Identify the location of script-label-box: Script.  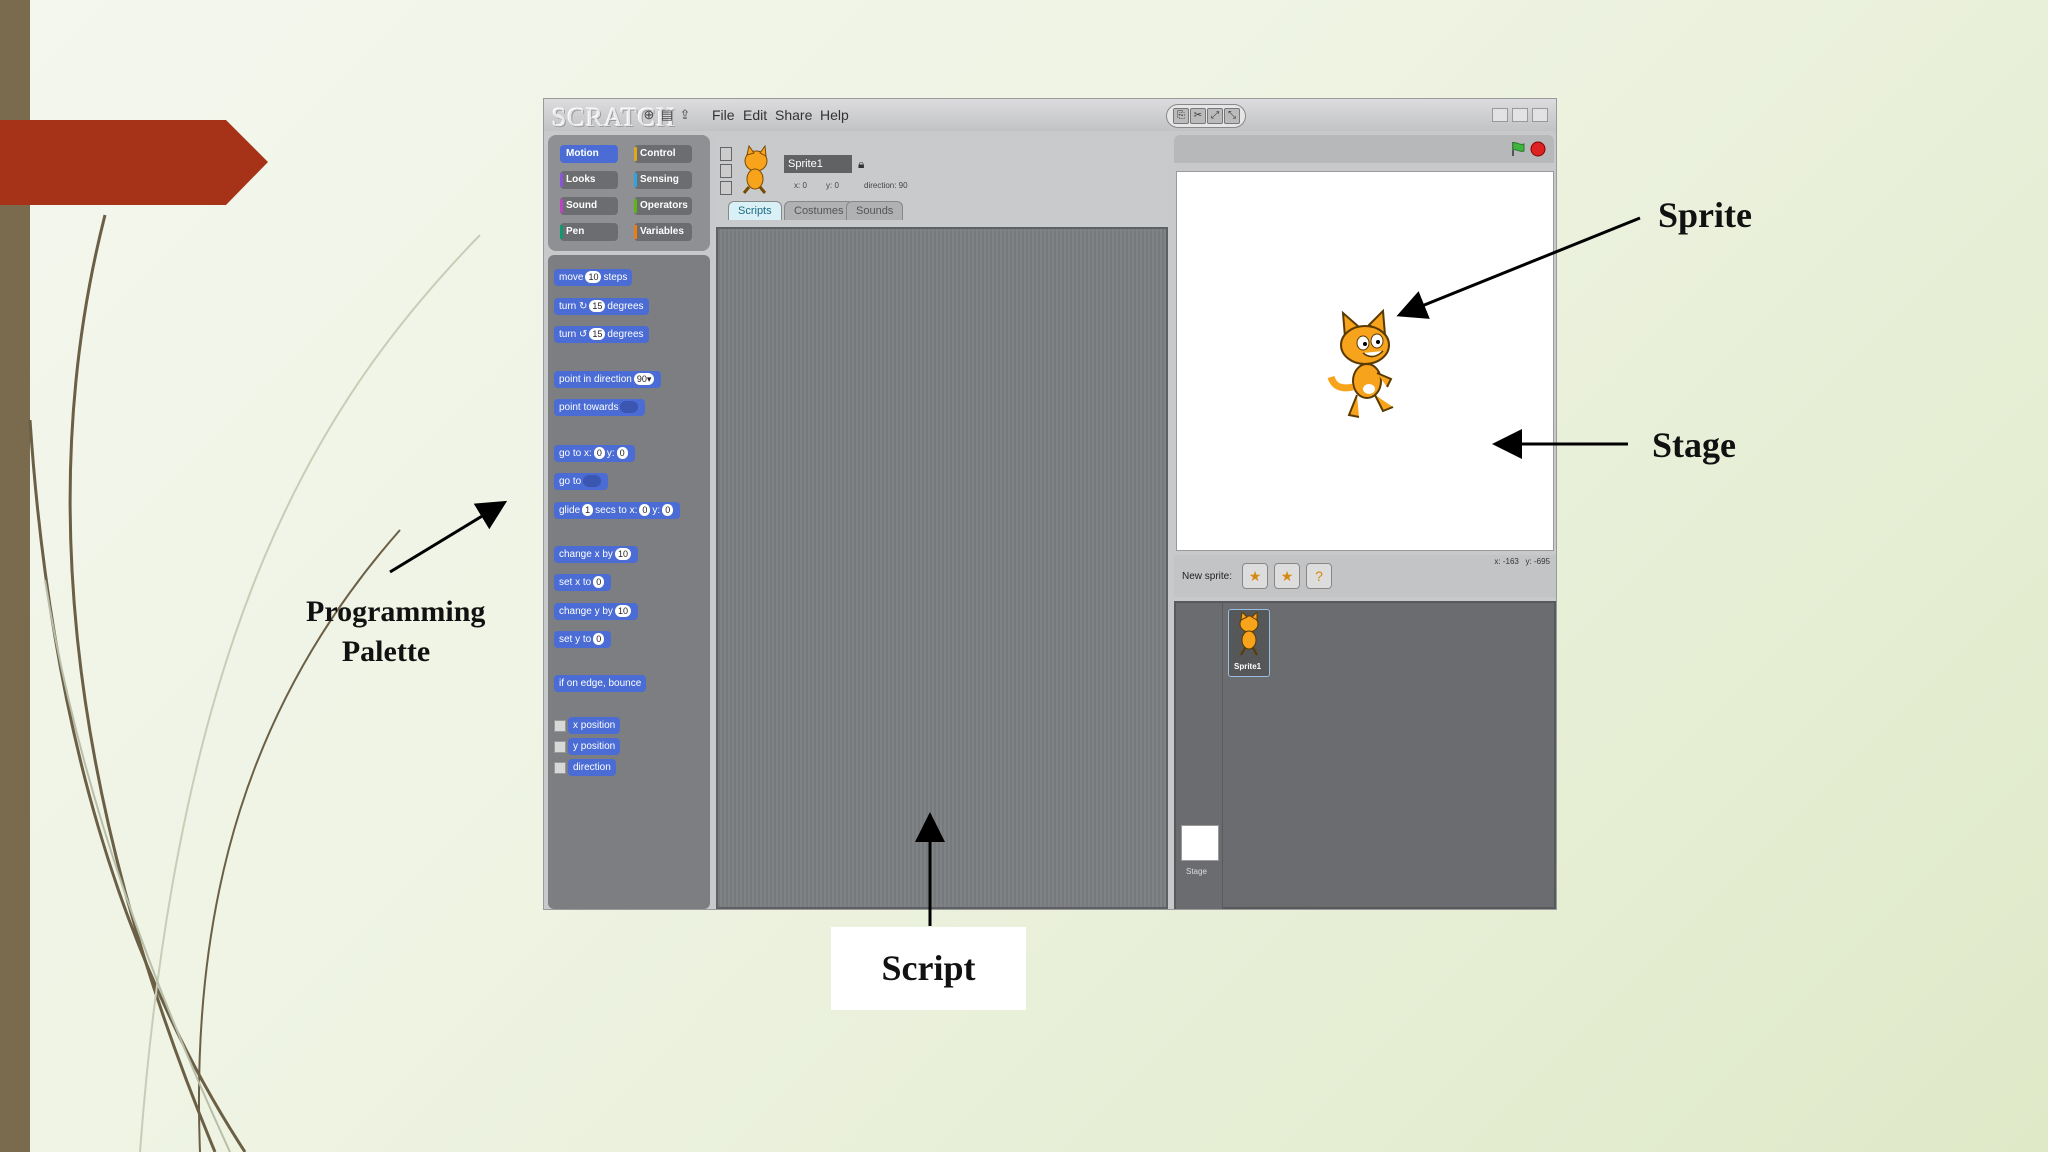
(928, 968).